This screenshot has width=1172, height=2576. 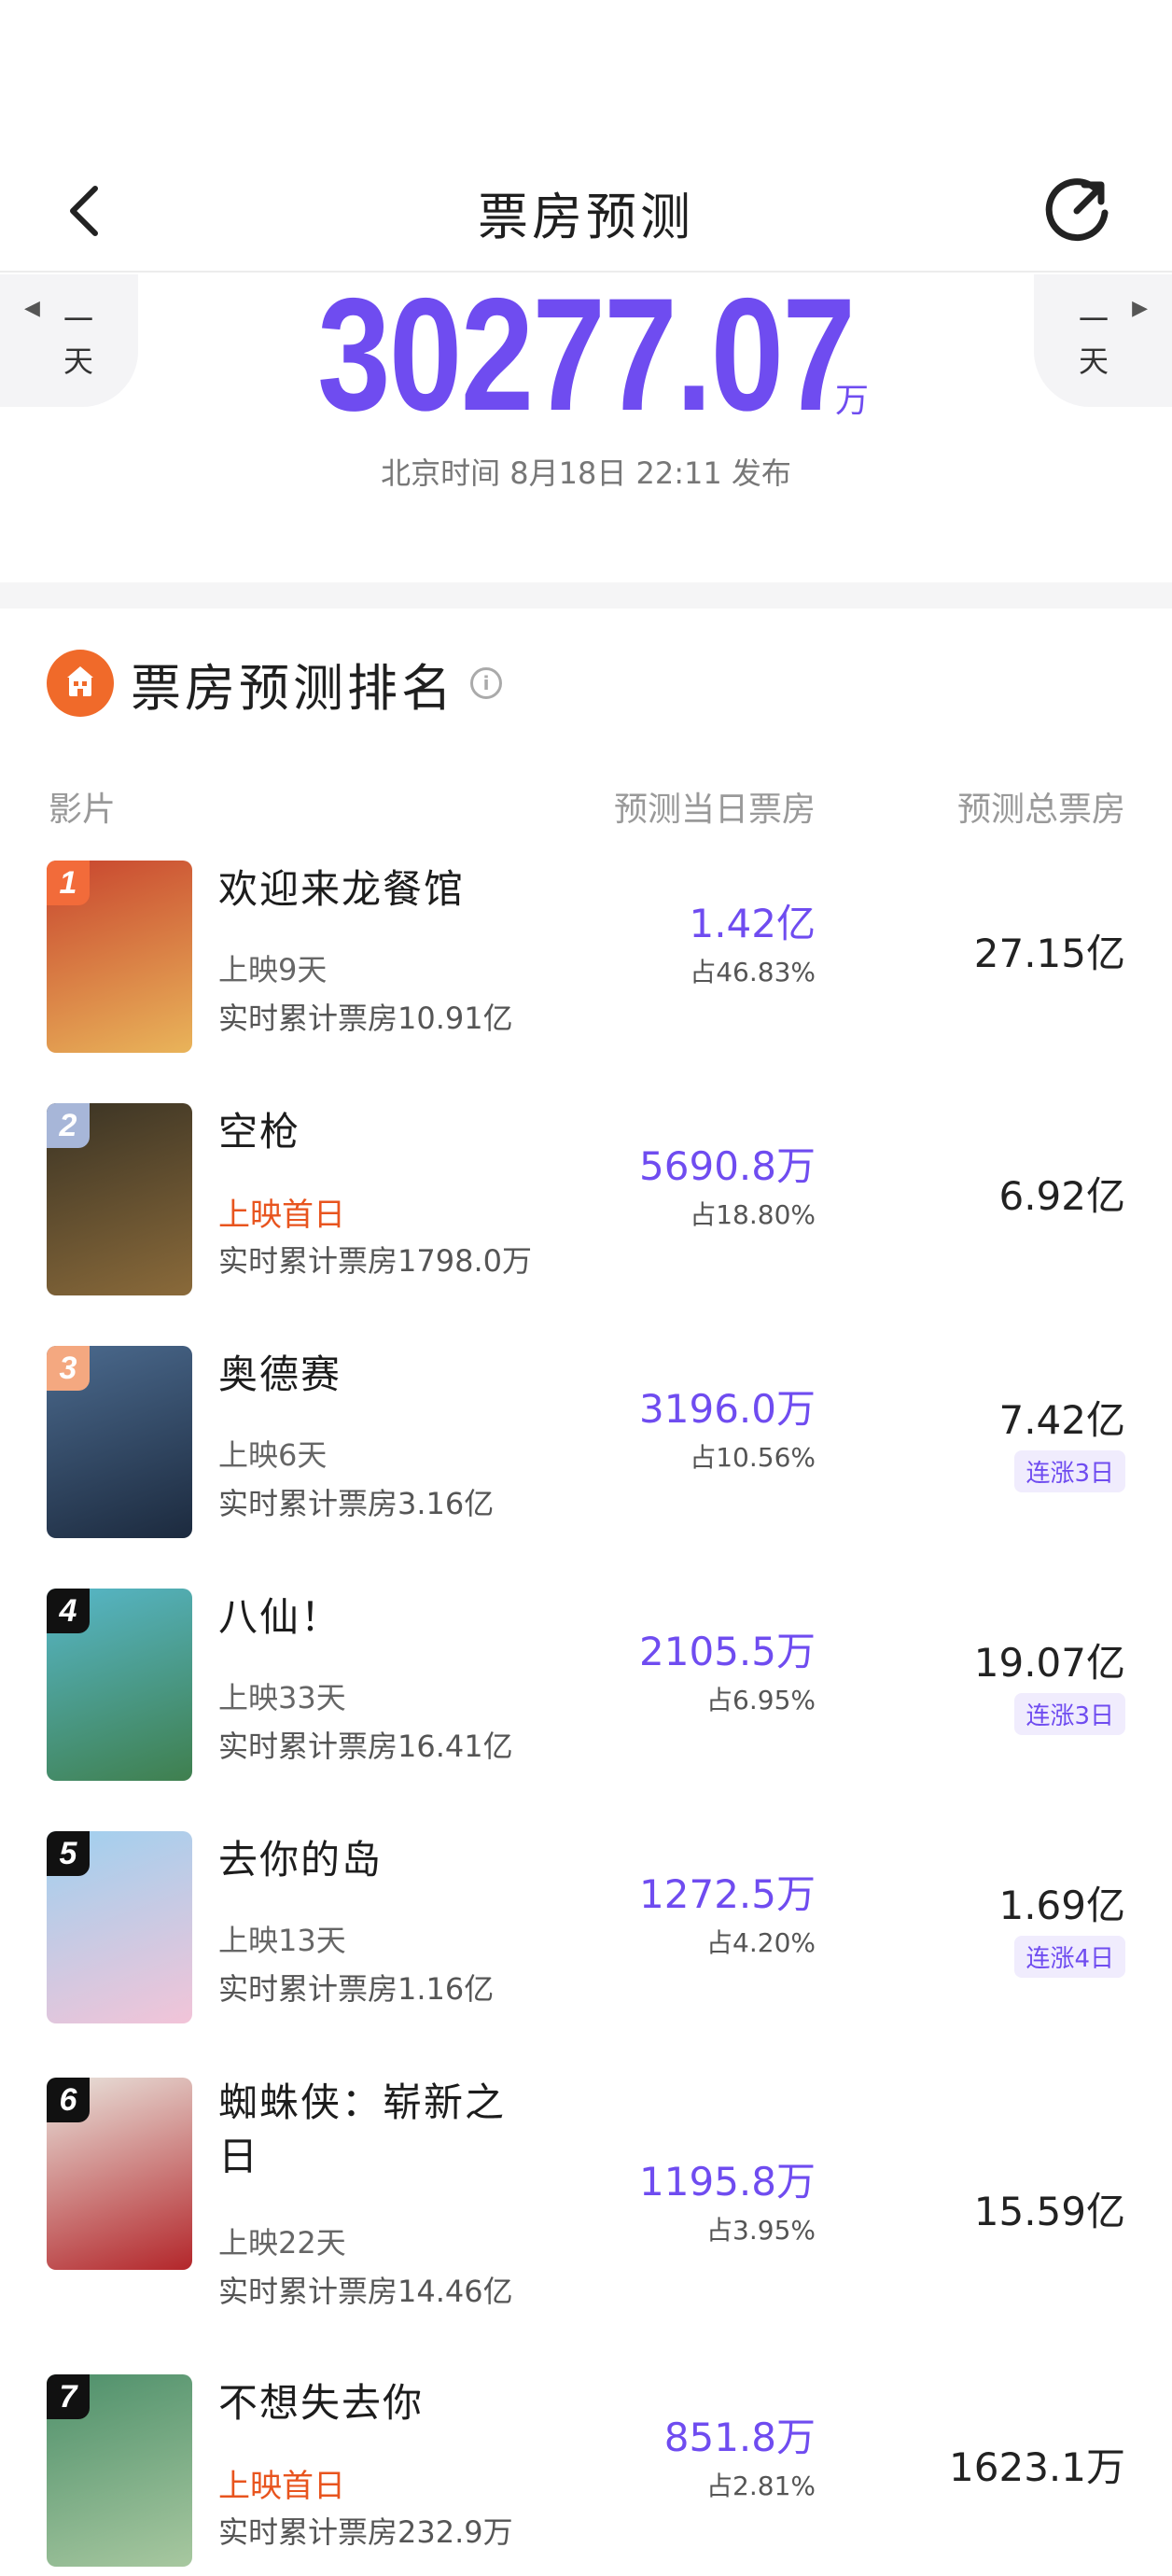 What do you see at coordinates (80, 683) in the screenshot?
I see `ranking-logo-icon` at bounding box center [80, 683].